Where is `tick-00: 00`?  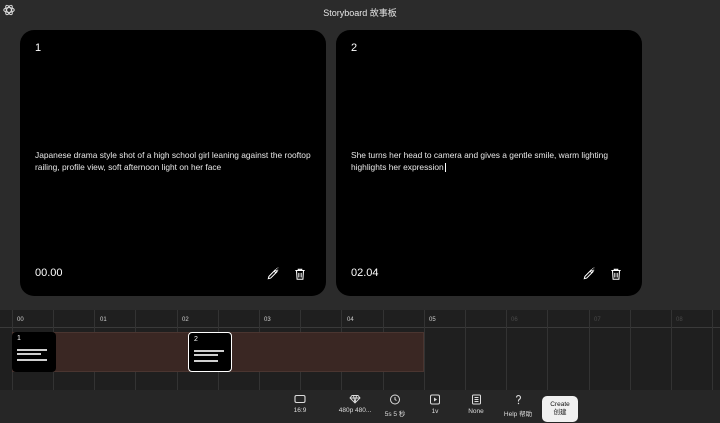
tick-00: 00 is located at coordinates (20, 320).